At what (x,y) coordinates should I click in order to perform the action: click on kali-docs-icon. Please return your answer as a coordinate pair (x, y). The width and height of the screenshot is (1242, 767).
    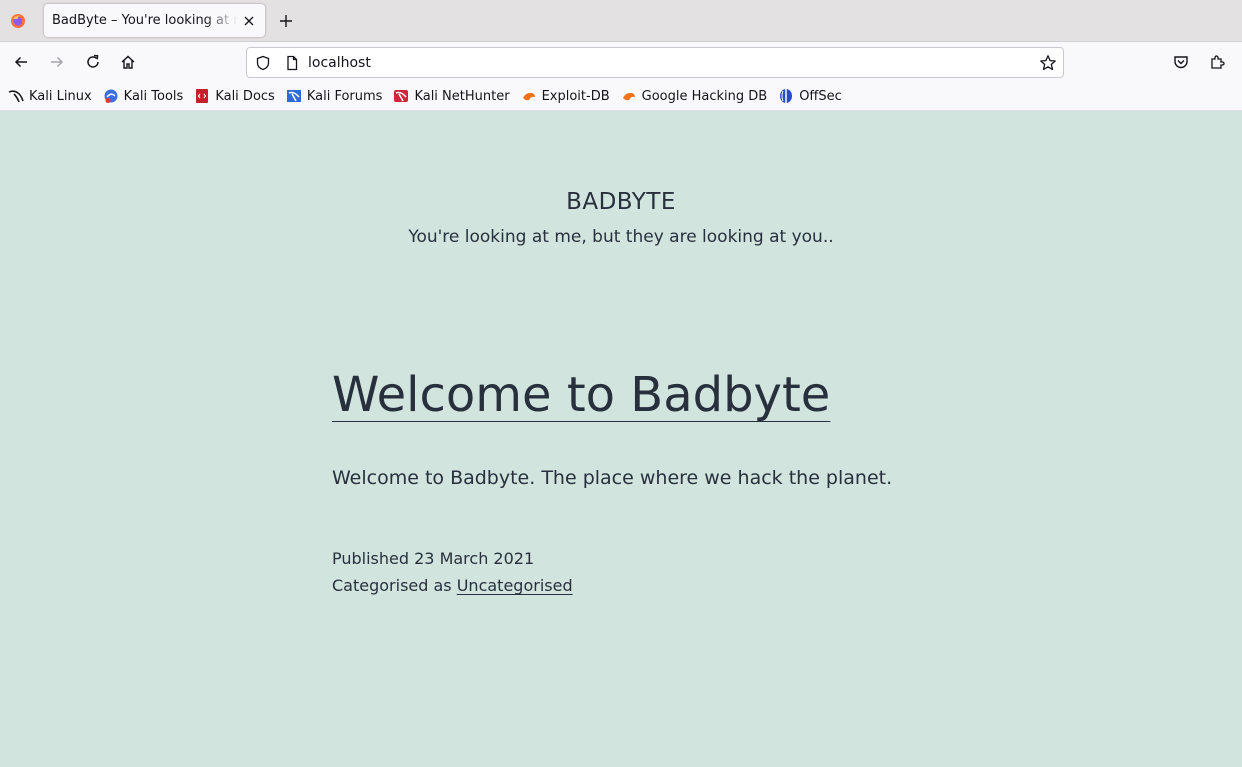
    Looking at the image, I should click on (202, 96).